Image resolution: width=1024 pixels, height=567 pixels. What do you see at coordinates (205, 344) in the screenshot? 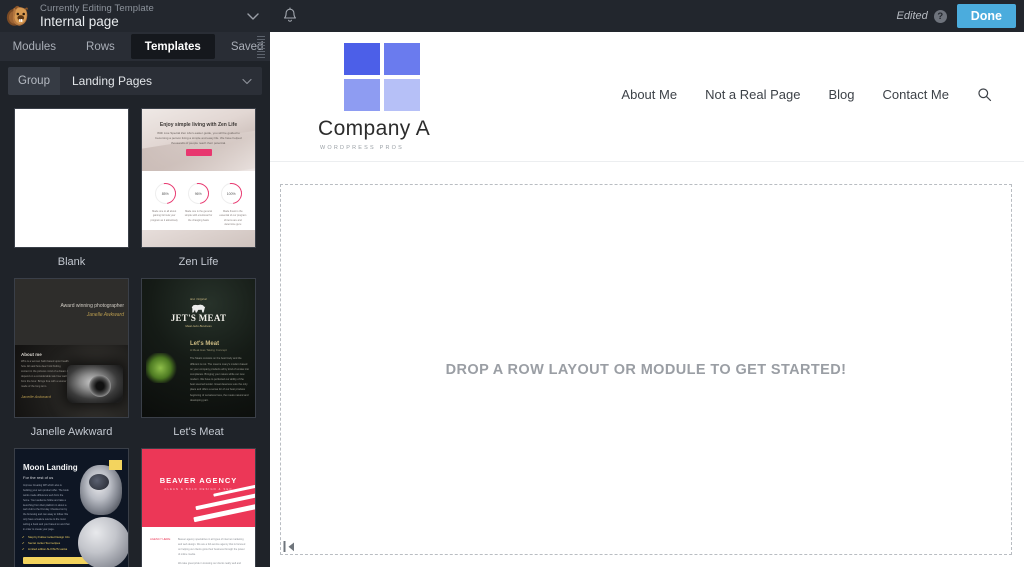
I see `thumb-title: Let's Meat` at bounding box center [205, 344].